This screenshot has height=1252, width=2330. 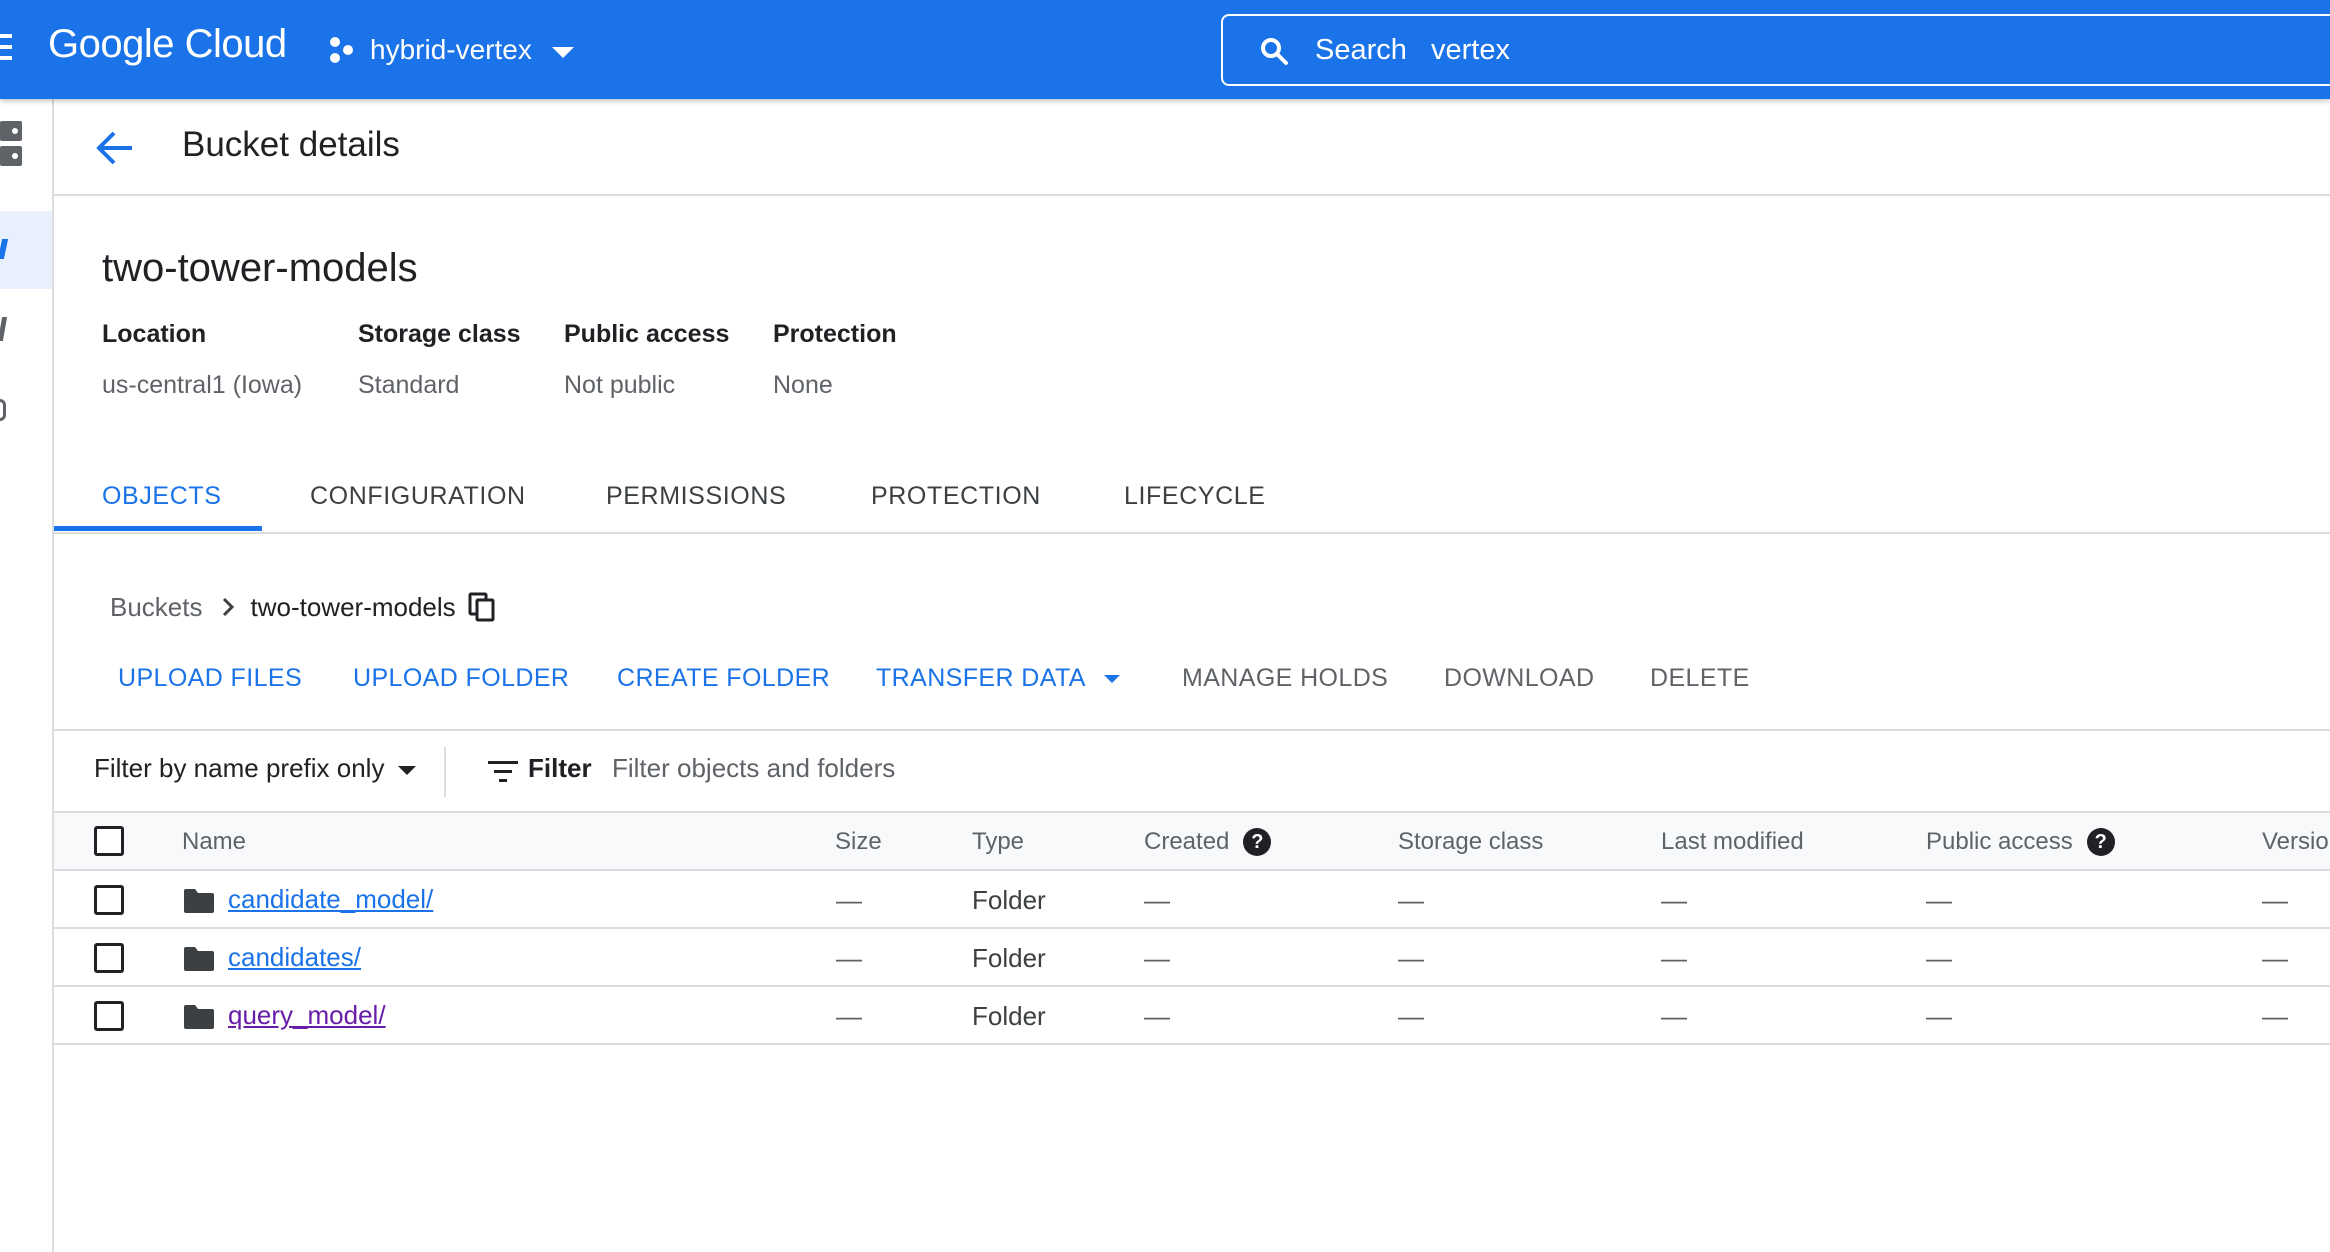 What do you see at coordinates (202, 385) in the screenshot?
I see `meta-value: us-central1 (Iowa)` at bounding box center [202, 385].